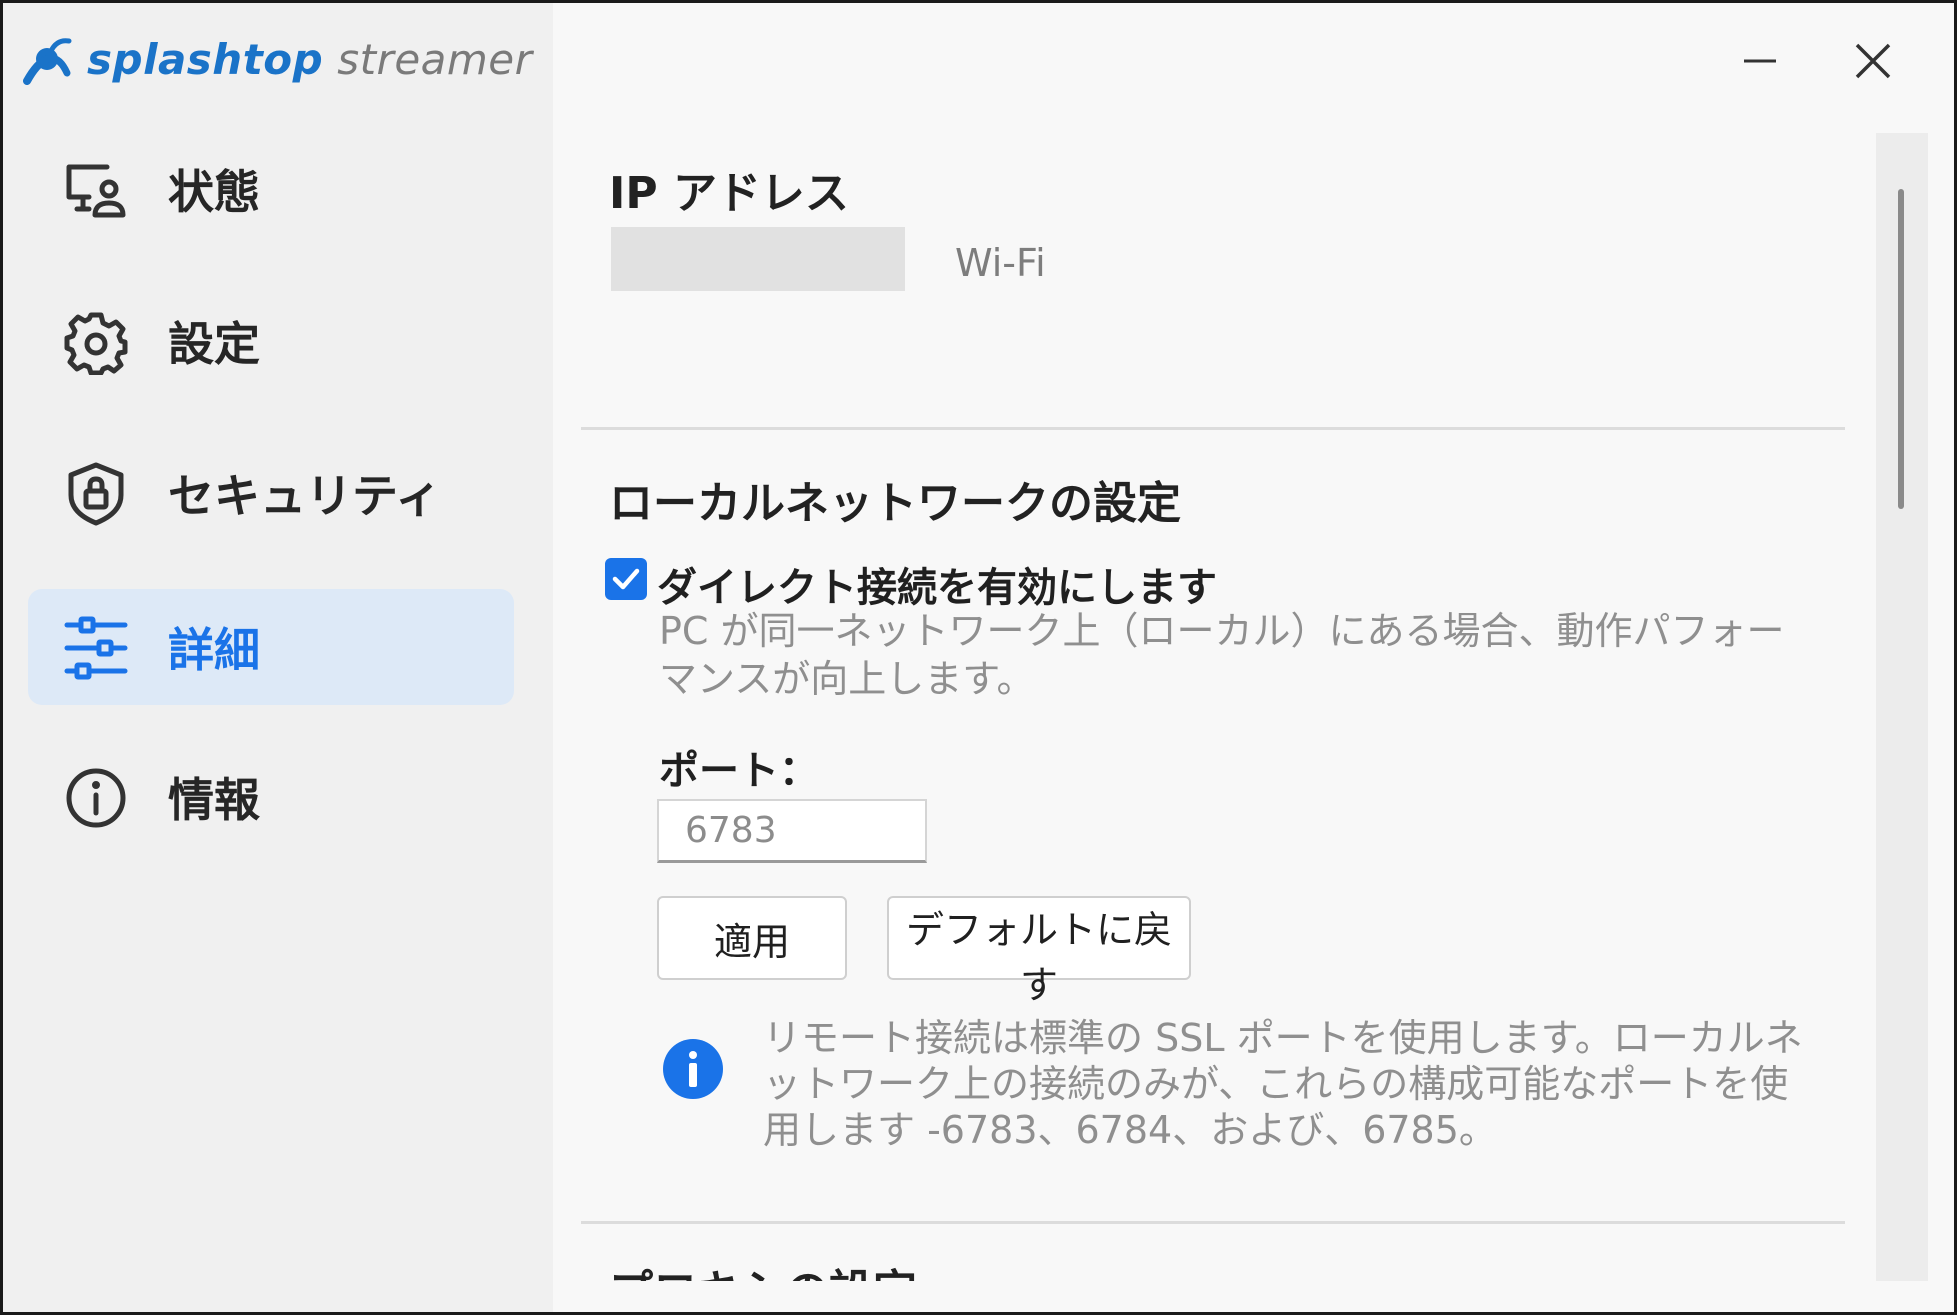 The width and height of the screenshot is (1957, 1315). Describe the element at coordinates (96, 648) in the screenshot. I see `sliders-icon` at that location.